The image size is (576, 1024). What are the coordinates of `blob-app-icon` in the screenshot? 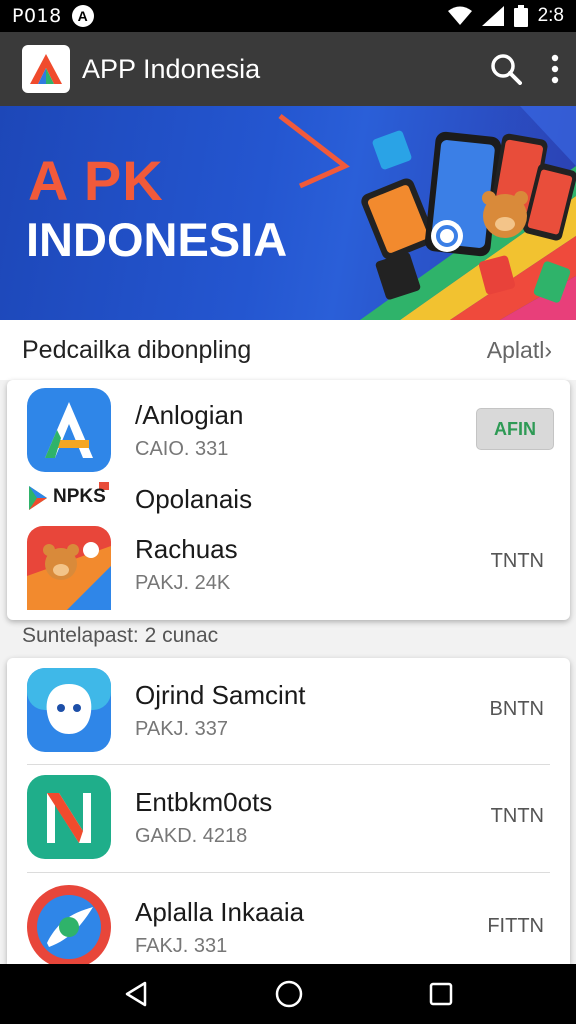 It's located at (69, 712).